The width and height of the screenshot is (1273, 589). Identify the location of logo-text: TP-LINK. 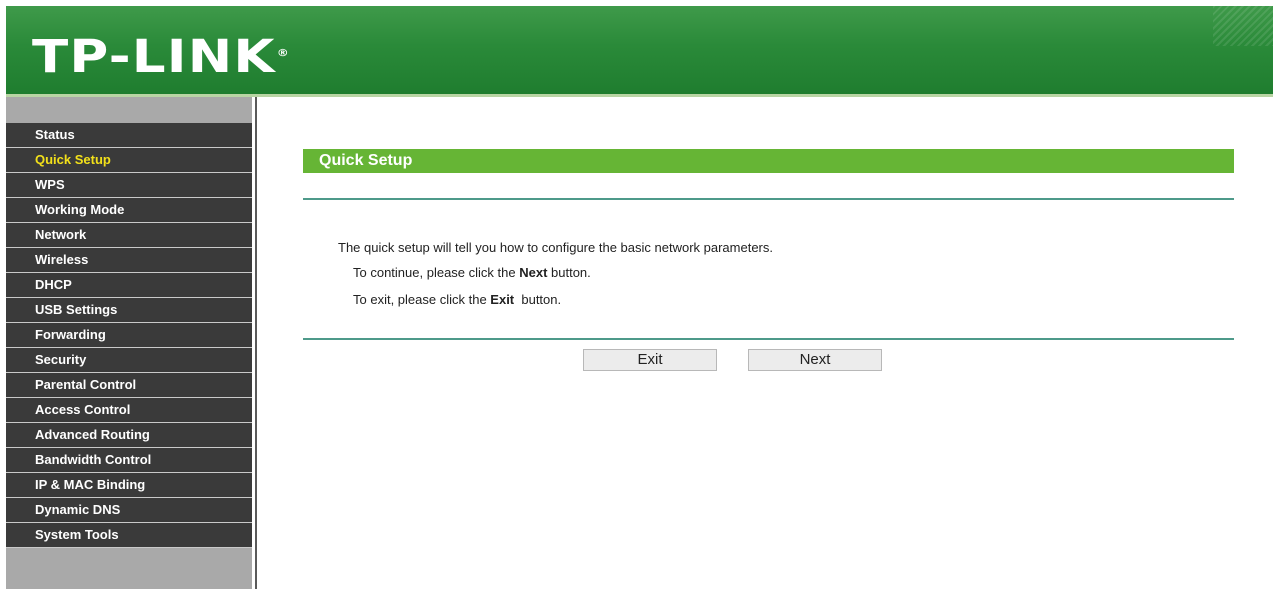
(154, 56).